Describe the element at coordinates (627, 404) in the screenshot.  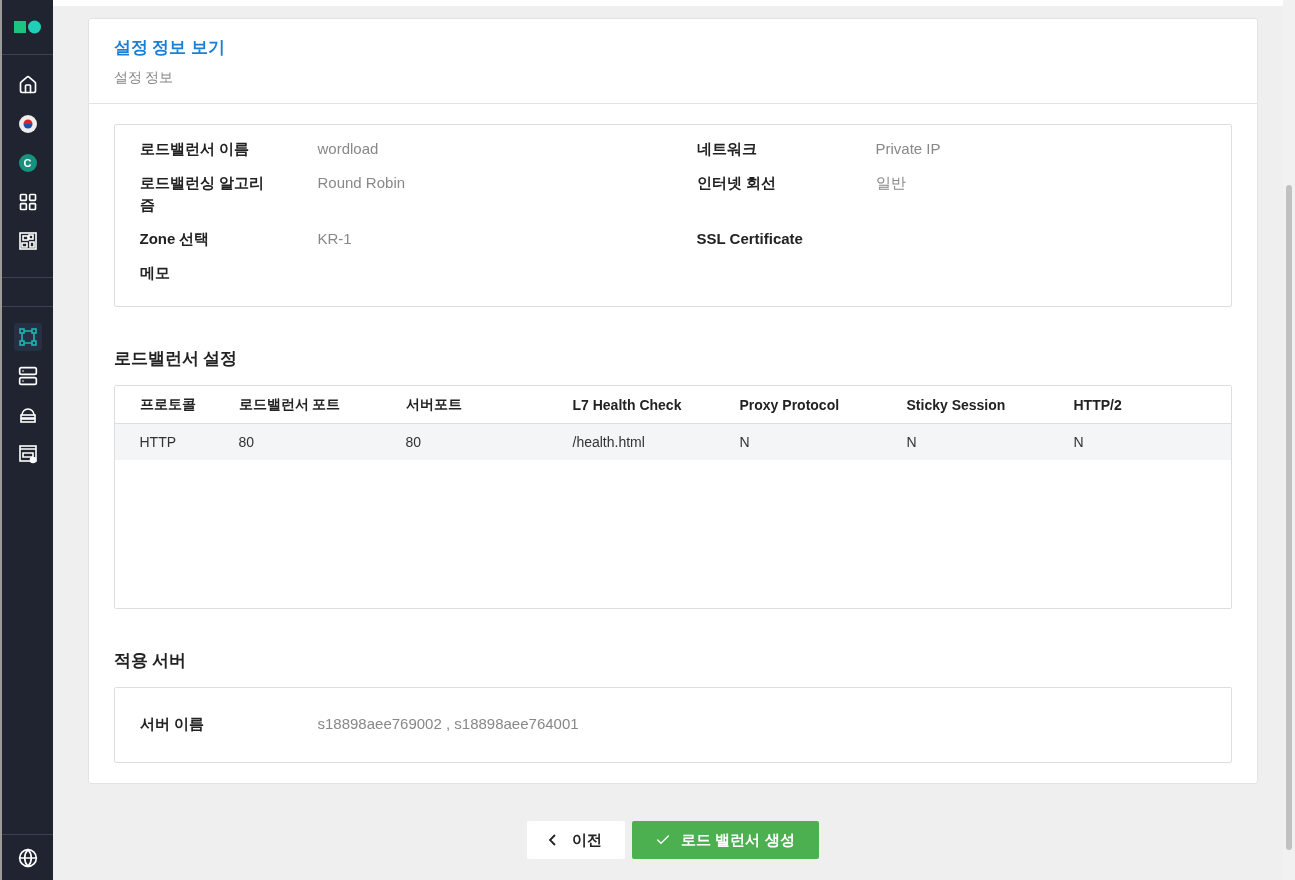
I see `column-header: L7 Health Check` at that location.